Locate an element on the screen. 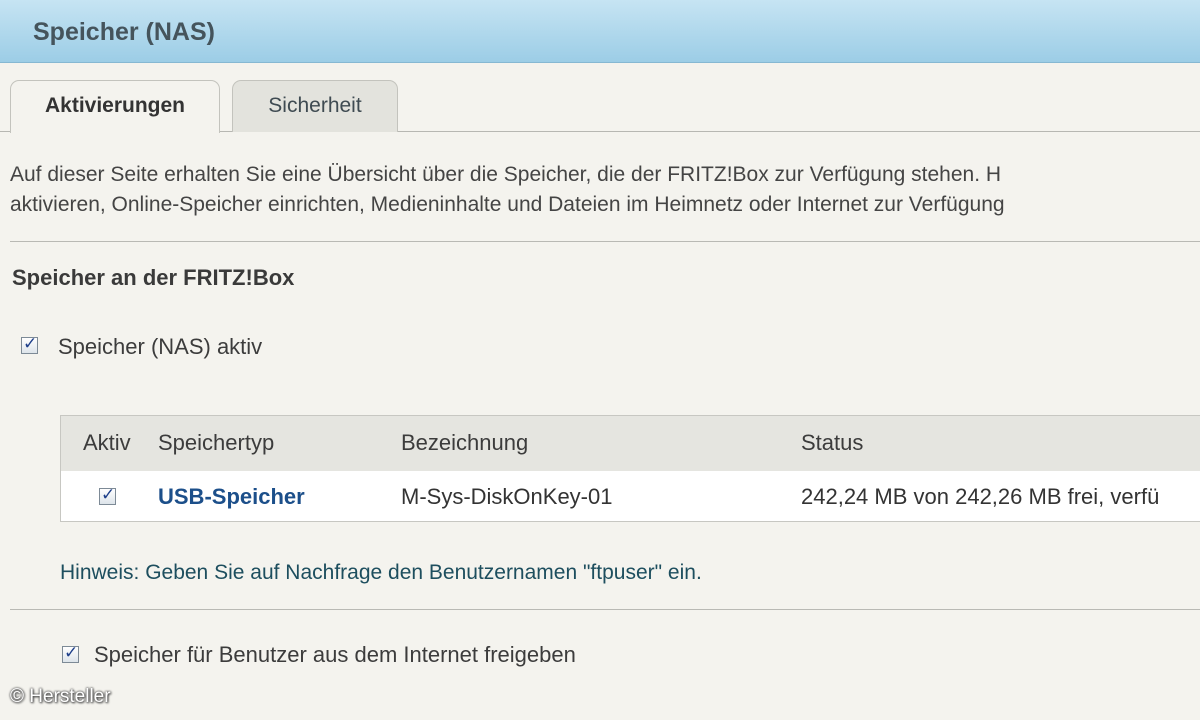 Image resolution: width=1200 pixels, height=720 pixels. page-title: Speicher (NAS) is located at coordinates (124, 32).